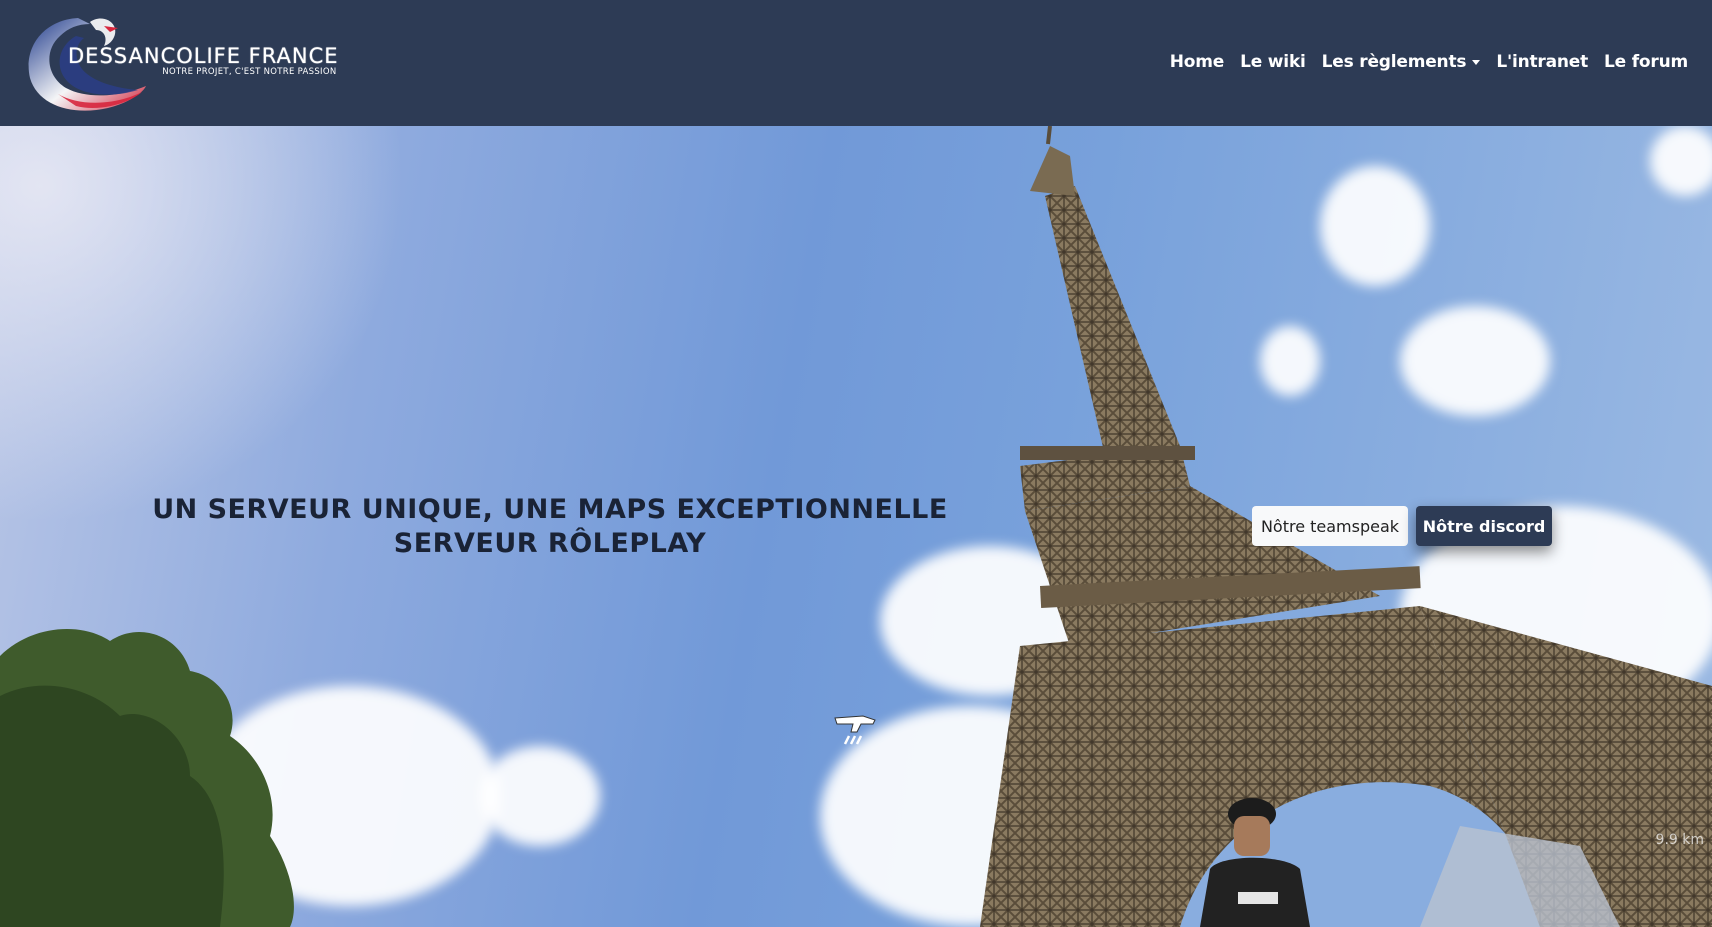  Describe the element at coordinates (550, 543) in the screenshot. I see `hero-heading-line2: SERVEUR RÔLEPLAY` at that location.